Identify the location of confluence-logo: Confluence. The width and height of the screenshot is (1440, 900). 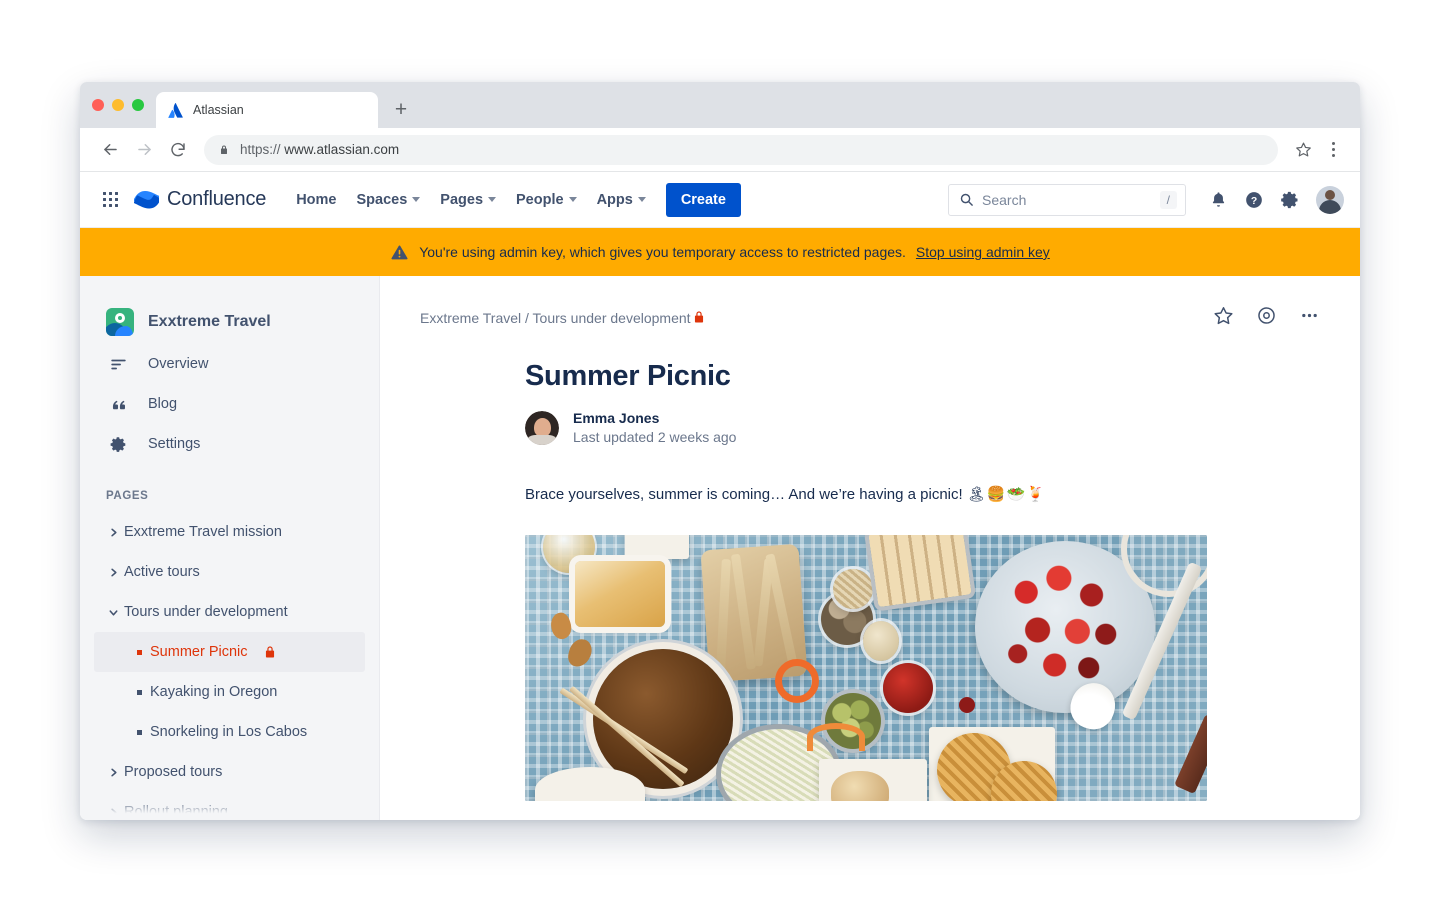
(200, 199).